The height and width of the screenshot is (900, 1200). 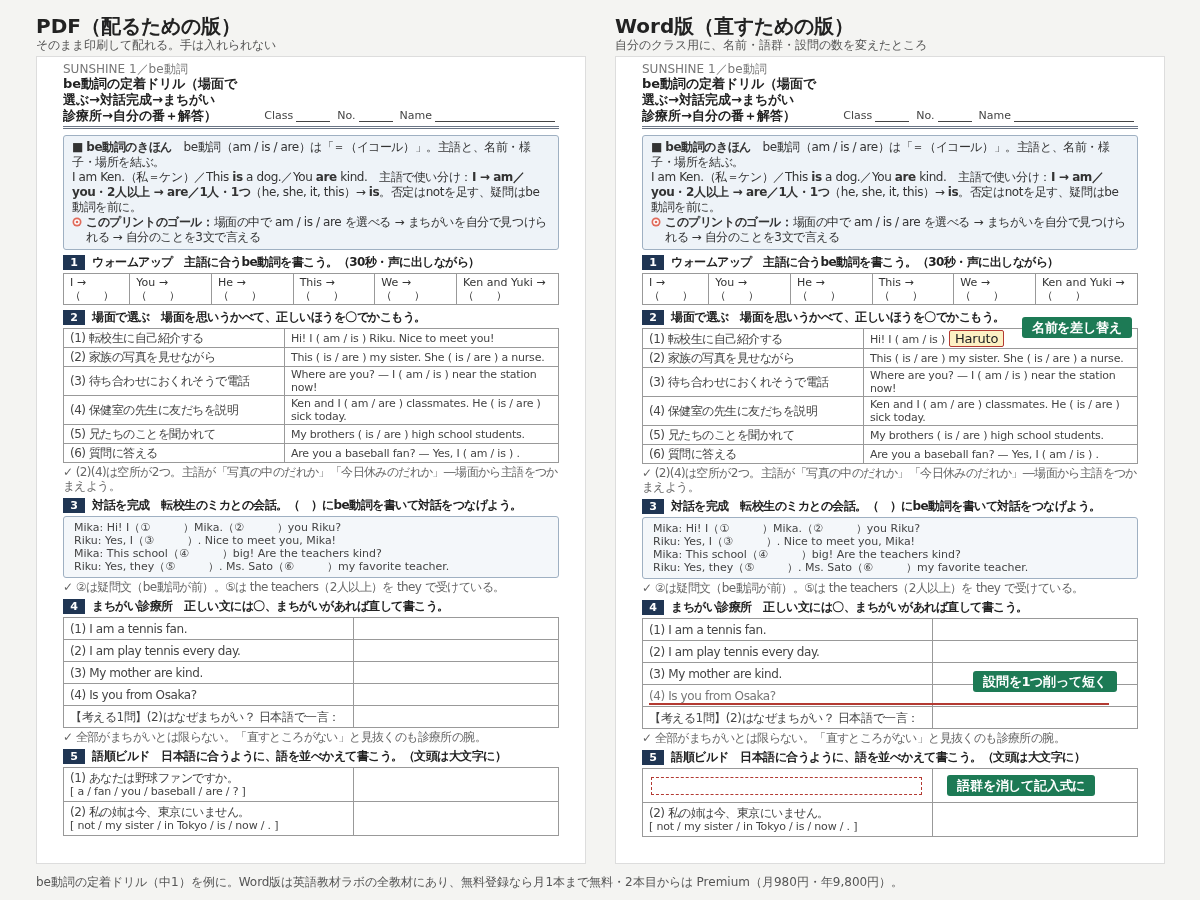 What do you see at coordinates (907, 339) in the screenshot?
I see `sentence-text: Hi! I ( am / is )` at bounding box center [907, 339].